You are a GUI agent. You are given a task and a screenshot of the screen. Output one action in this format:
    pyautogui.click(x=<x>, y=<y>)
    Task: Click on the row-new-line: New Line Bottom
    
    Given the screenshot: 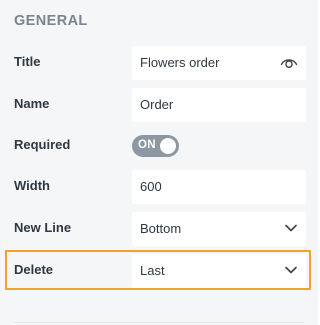 What is the action you would take?
    pyautogui.click(x=159, y=229)
    